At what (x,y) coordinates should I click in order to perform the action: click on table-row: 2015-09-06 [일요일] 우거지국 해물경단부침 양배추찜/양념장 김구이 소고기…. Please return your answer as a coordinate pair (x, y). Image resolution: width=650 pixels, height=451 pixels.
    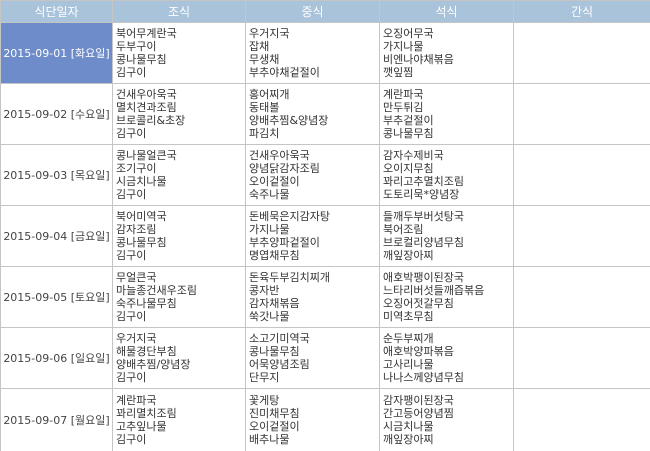
    Looking at the image, I should click on (325, 358).